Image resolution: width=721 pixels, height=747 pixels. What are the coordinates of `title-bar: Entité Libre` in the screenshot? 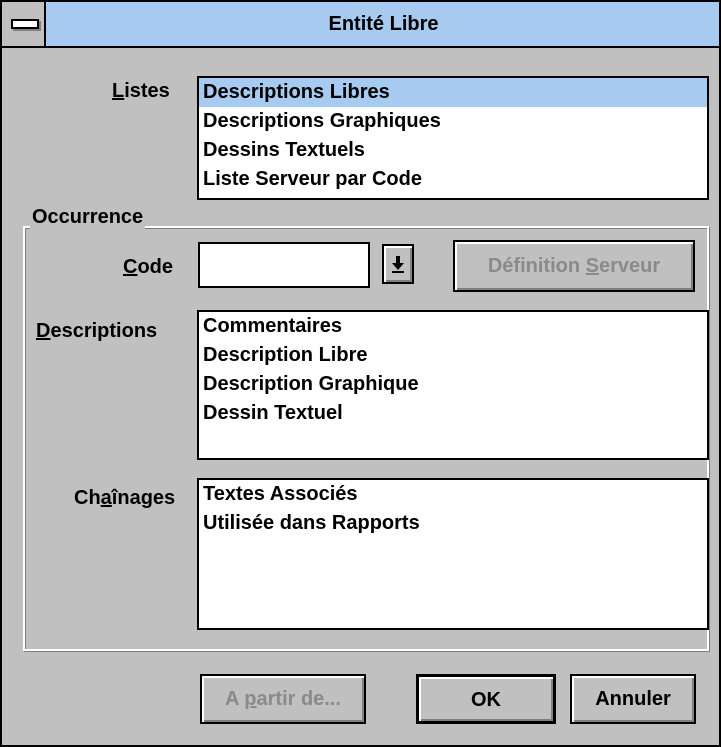 It's located at (360, 25).